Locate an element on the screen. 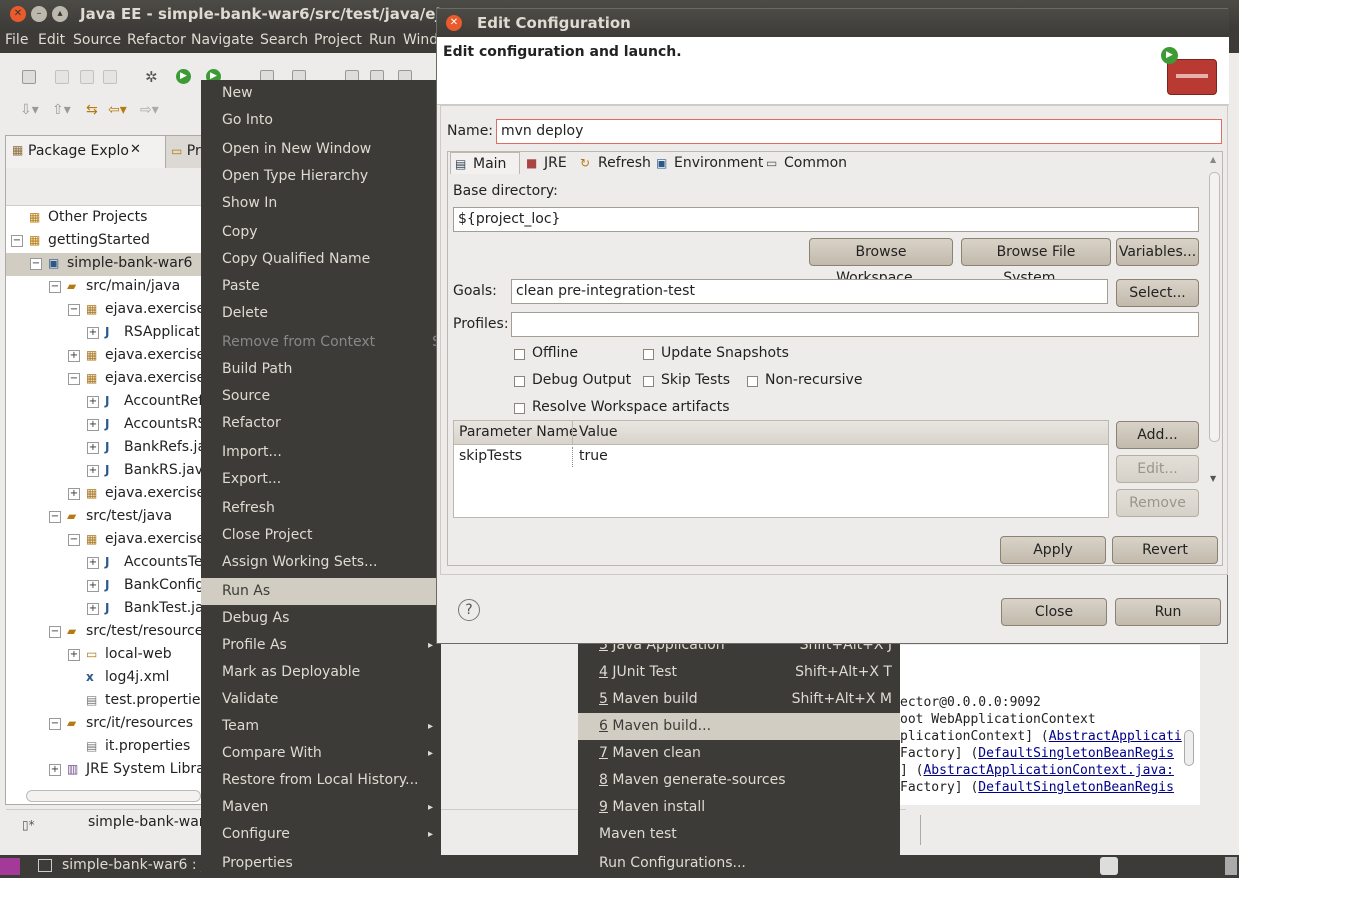 Image resolution: width=1362 pixels, height=902 pixels. tree-item: ▤ test.properties is located at coordinates (105, 701).